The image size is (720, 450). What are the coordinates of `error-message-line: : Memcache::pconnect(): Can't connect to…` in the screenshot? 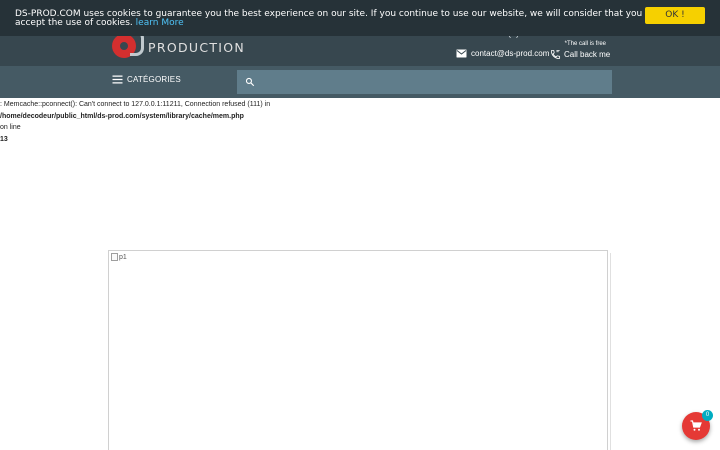 It's located at (135, 104).